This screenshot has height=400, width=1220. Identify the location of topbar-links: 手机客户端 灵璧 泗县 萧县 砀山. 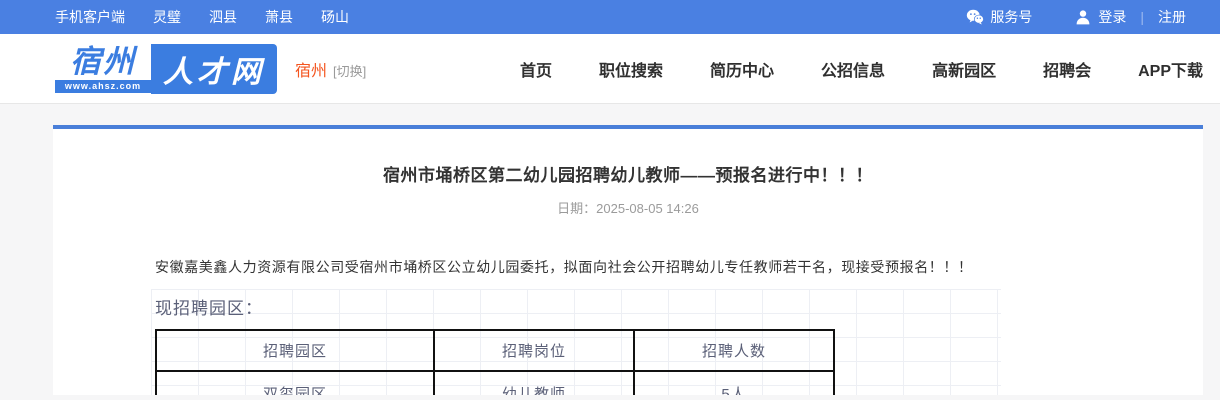
(202, 17).